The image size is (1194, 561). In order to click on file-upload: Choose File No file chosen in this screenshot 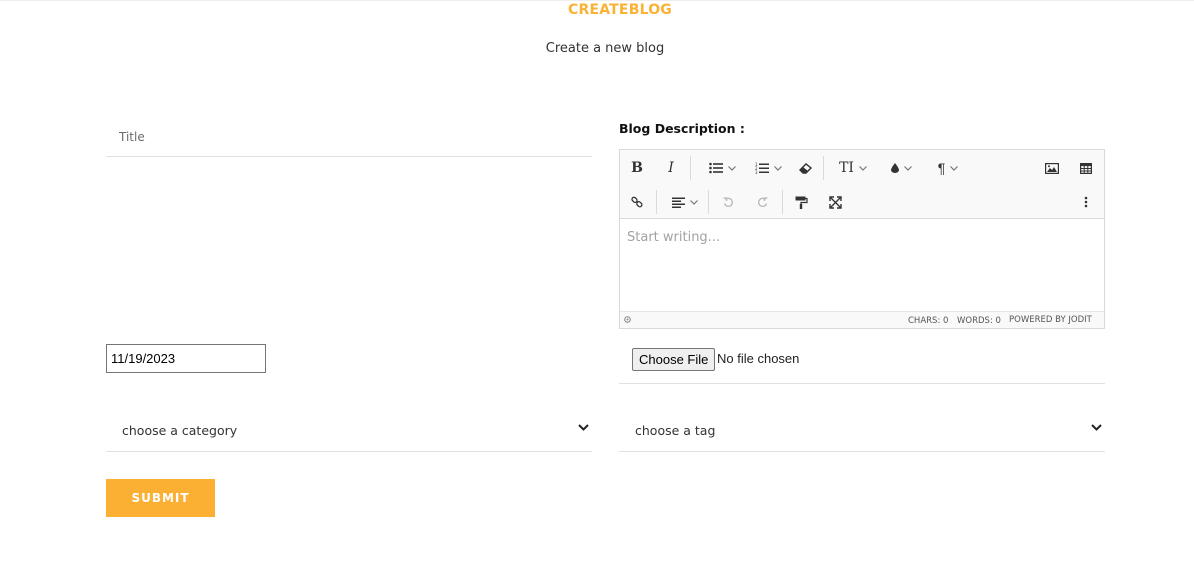, I will do `click(862, 364)`.